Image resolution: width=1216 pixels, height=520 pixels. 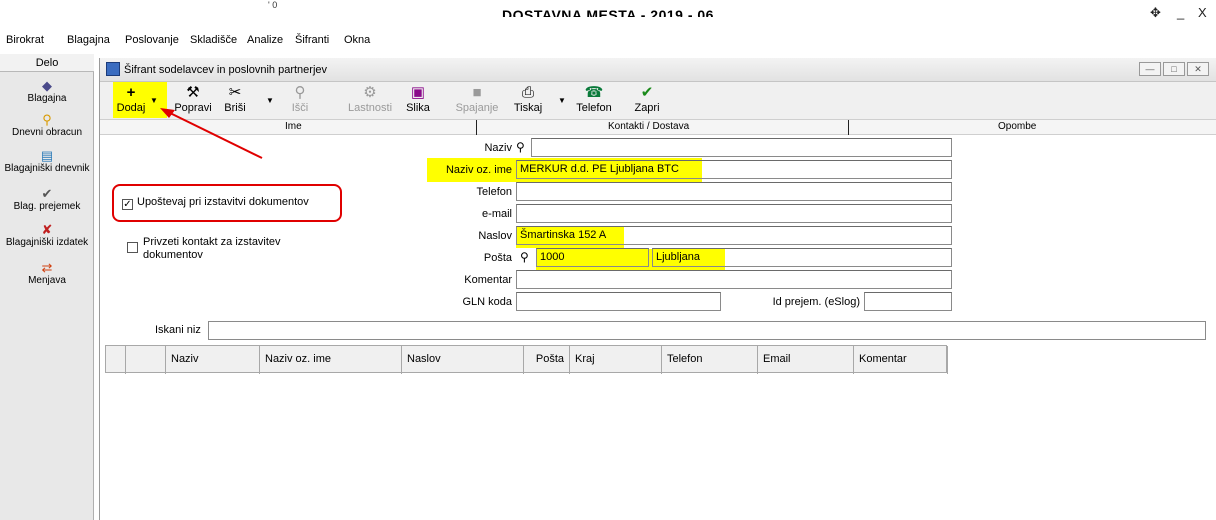 I want to click on grid-col-email: Email, so click(x=806, y=360).